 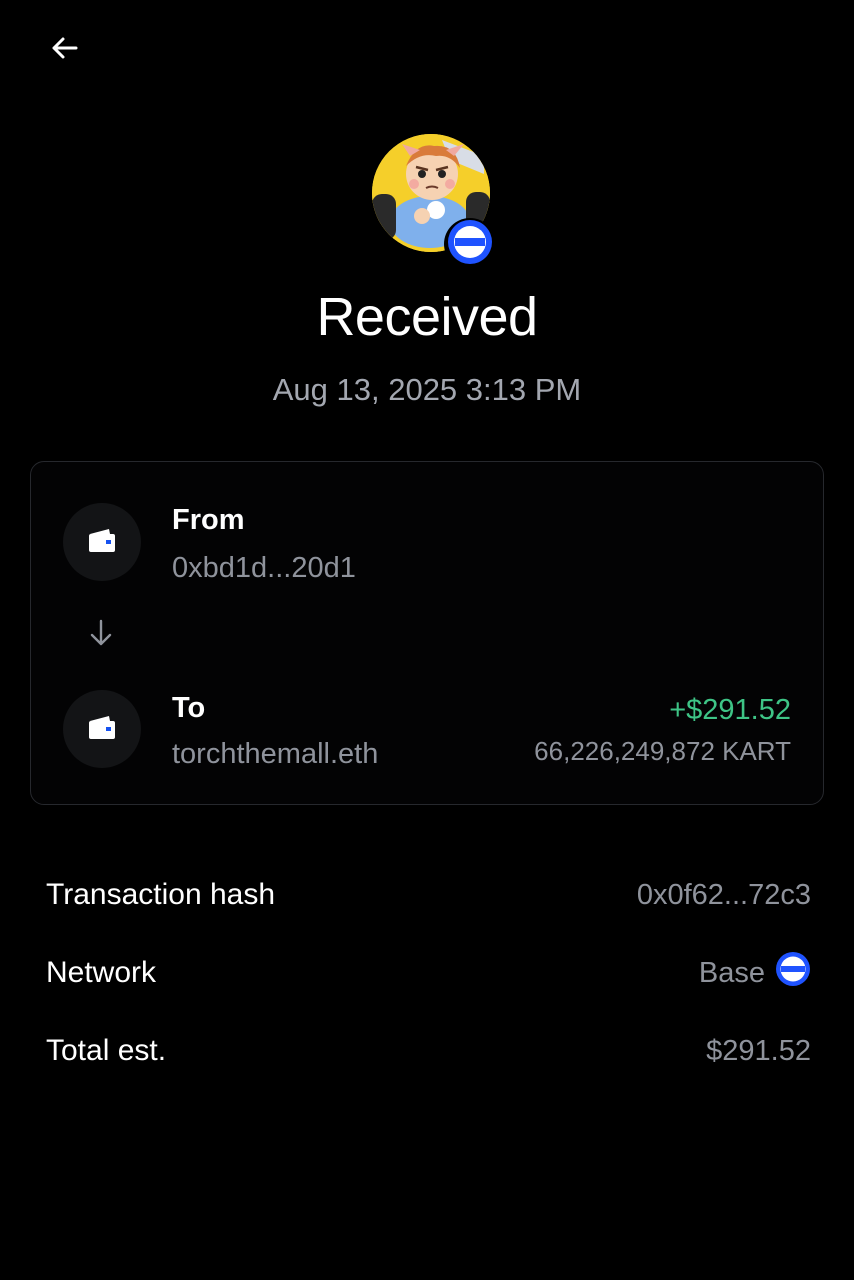 I want to click on network-label: Network, so click(x=101, y=972).